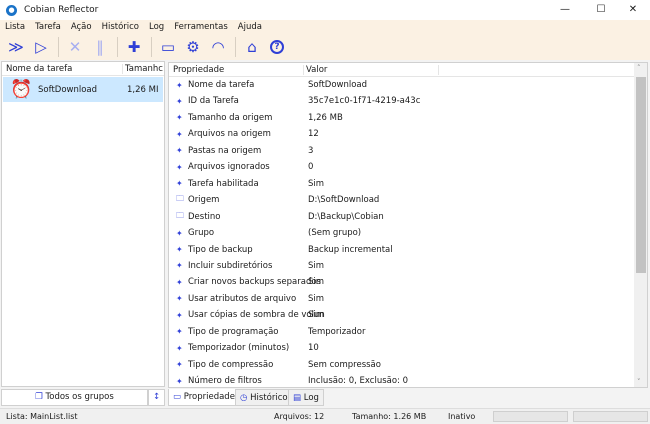 This screenshot has height=424, width=650. I want to click on property-value: Sem compressão, so click(344, 364).